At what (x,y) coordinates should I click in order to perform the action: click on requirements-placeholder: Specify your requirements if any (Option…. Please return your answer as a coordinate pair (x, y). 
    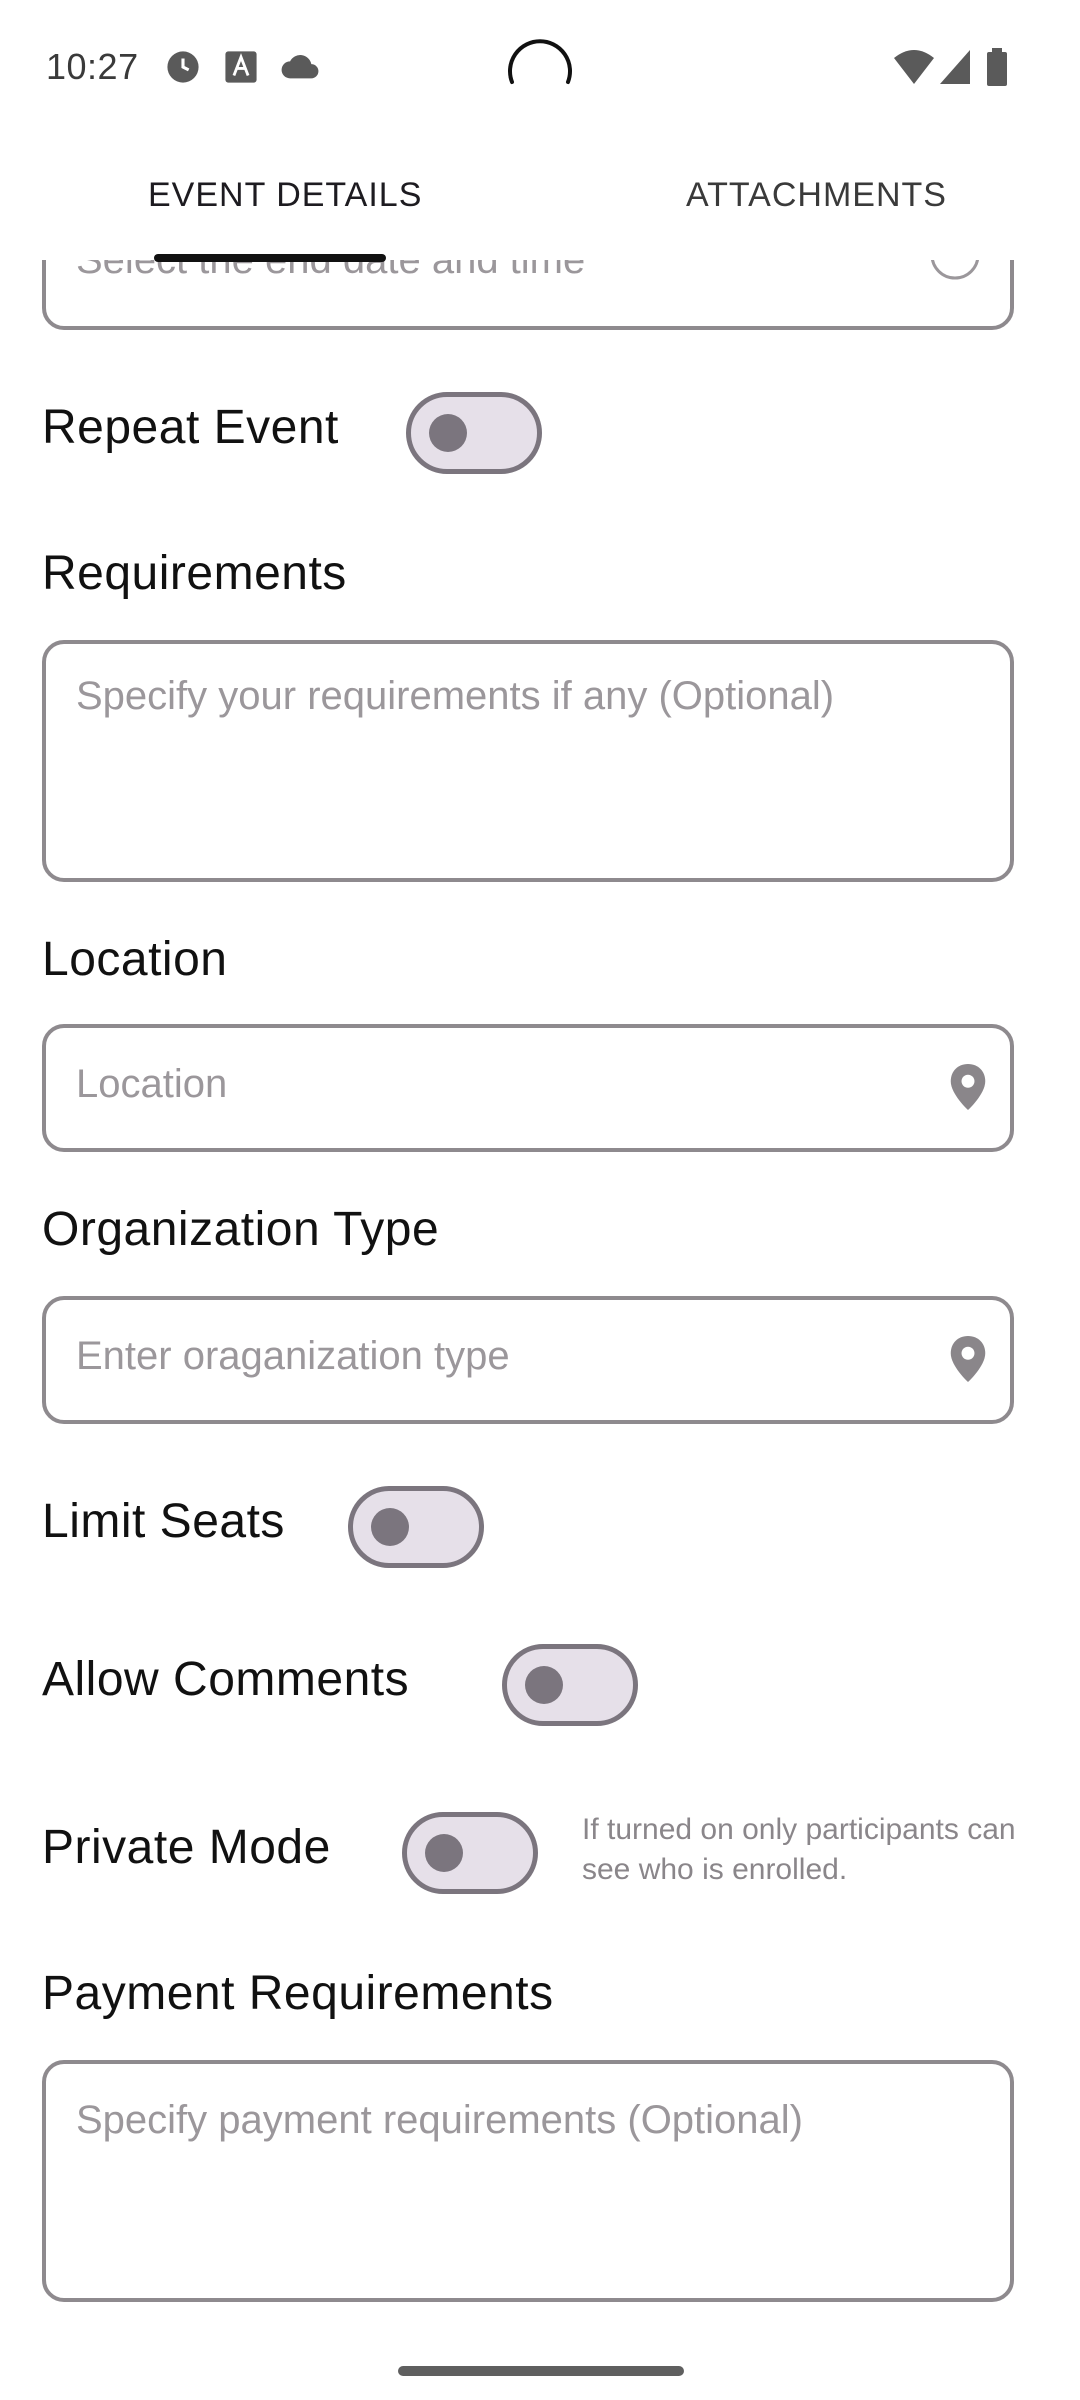
    Looking at the image, I should click on (455, 696).